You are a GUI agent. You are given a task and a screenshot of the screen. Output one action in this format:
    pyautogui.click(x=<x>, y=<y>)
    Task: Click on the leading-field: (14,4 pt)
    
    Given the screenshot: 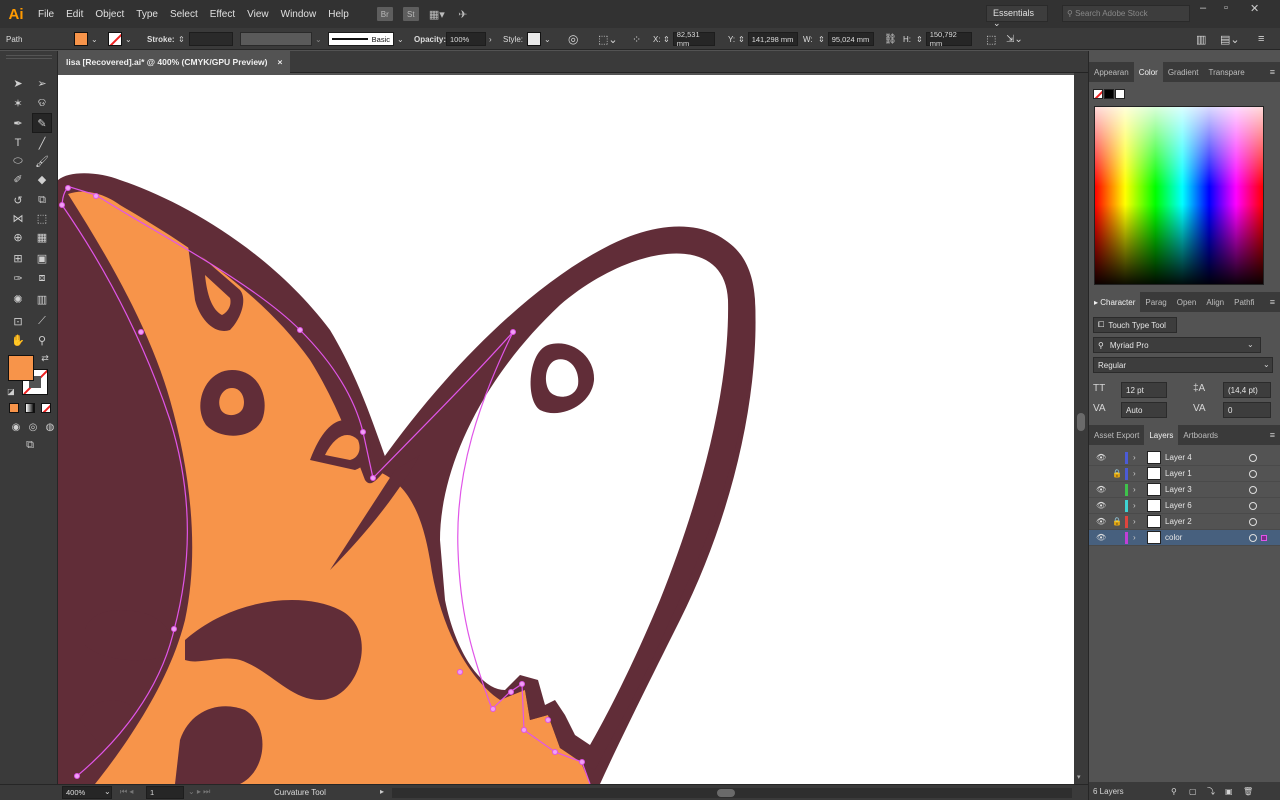 What is the action you would take?
    pyautogui.click(x=1247, y=390)
    